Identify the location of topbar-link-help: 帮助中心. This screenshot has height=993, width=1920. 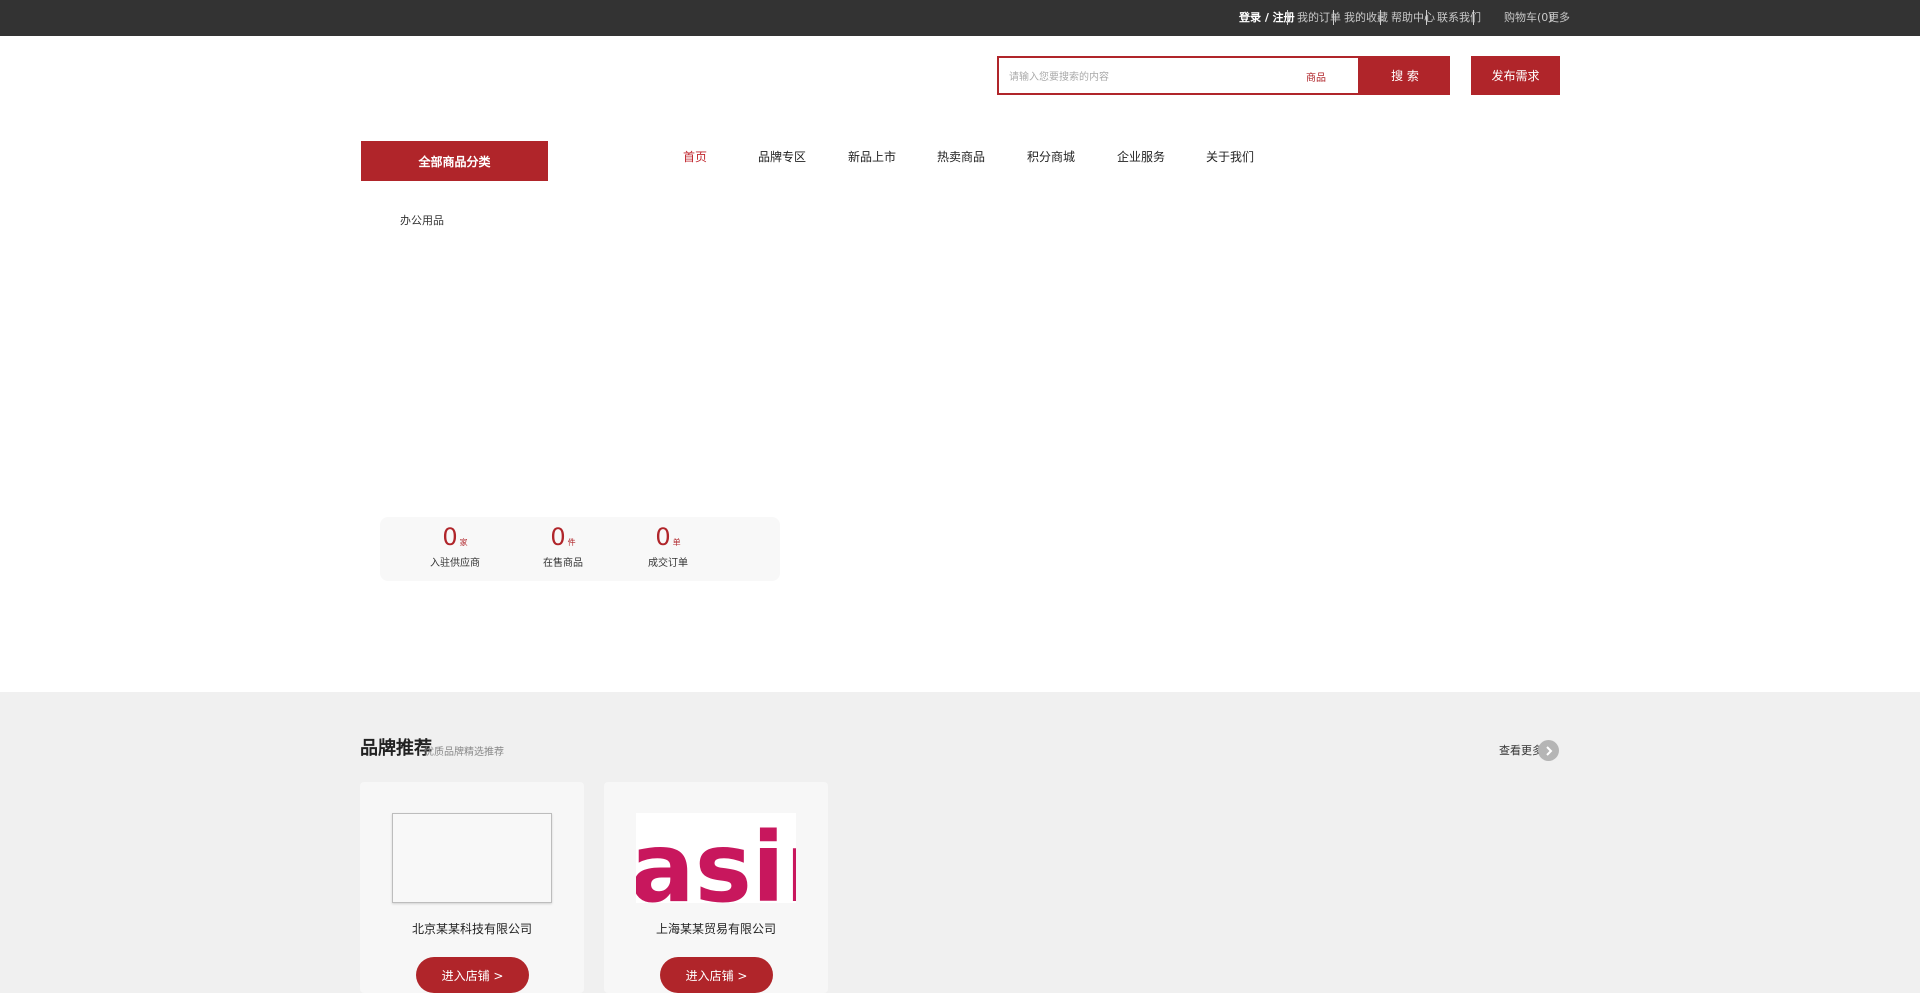
(1413, 17).